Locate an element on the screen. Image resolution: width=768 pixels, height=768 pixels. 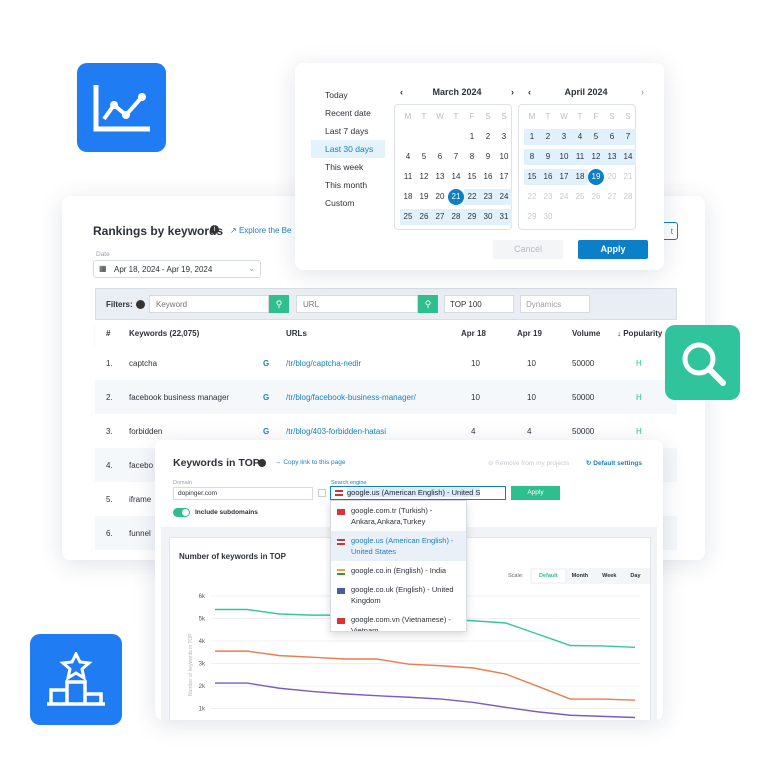
remove-from-projects: ⊖ Remove from my projects is located at coordinates (528, 463).